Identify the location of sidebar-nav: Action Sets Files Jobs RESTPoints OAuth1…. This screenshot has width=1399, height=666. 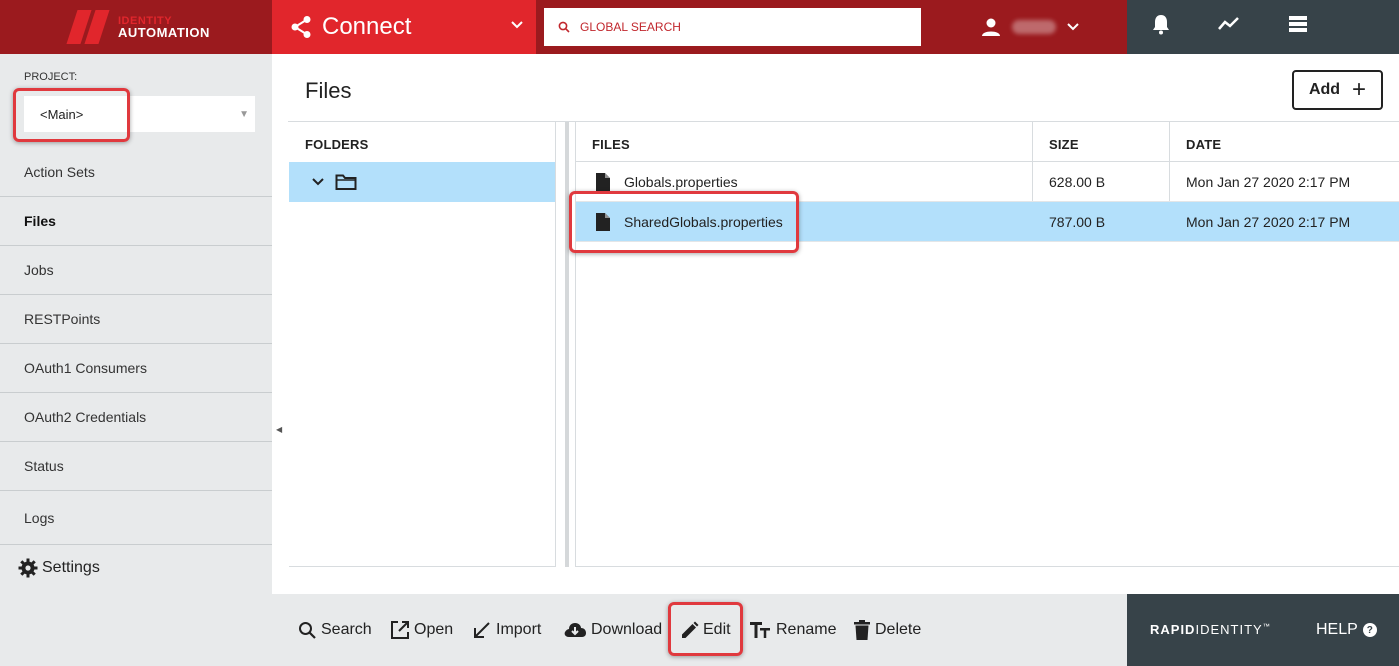
(136, 346).